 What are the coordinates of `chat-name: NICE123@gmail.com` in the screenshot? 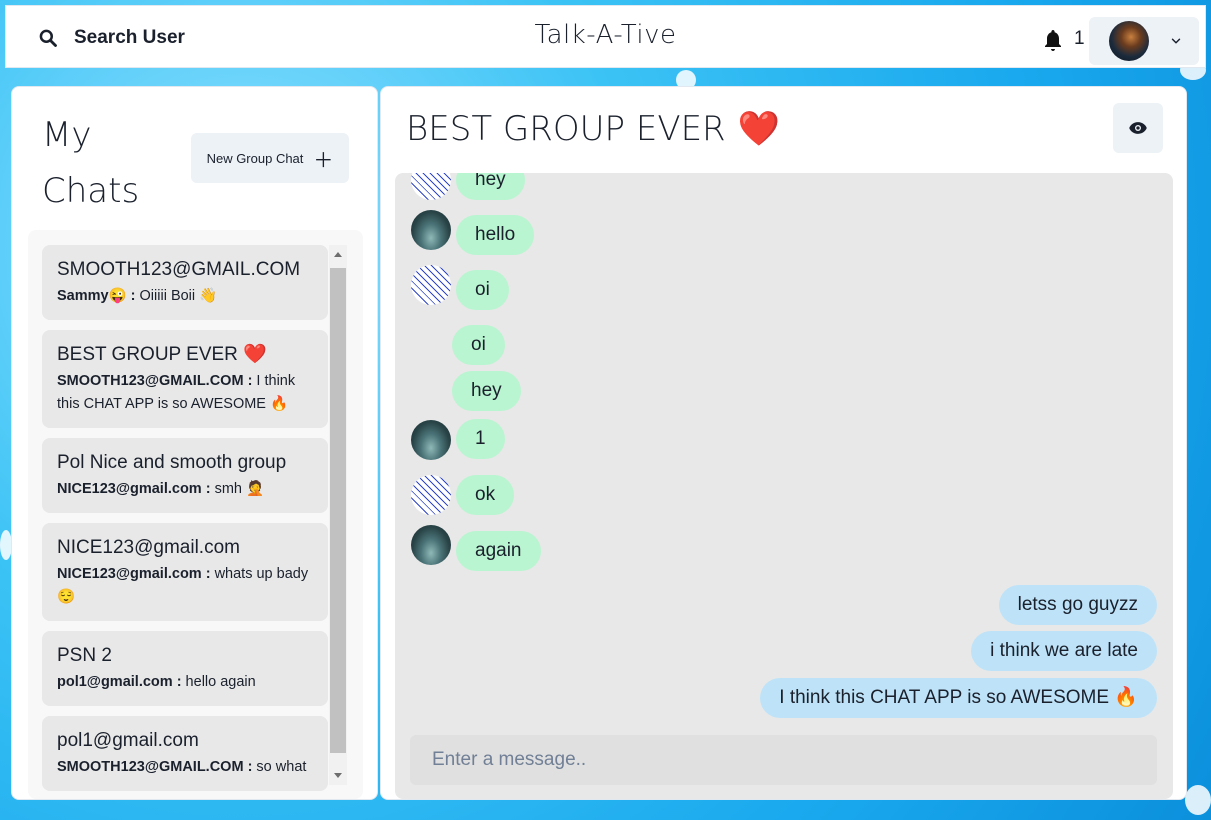 It's located at (148, 547).